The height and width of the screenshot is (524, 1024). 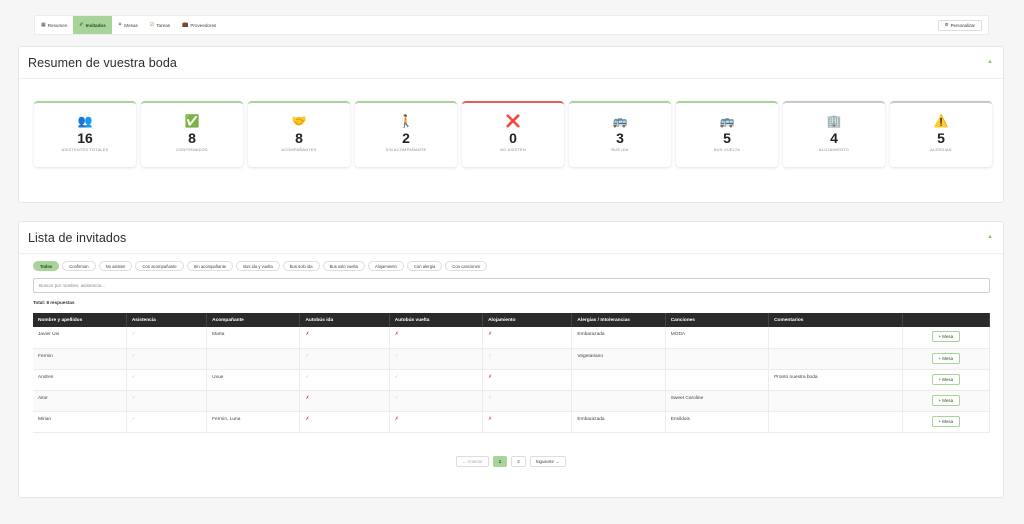 What do you see at coordinates (131, 25) in the screenshot?
I see `tab-label: Mesas` at bounding box center [131, 25].